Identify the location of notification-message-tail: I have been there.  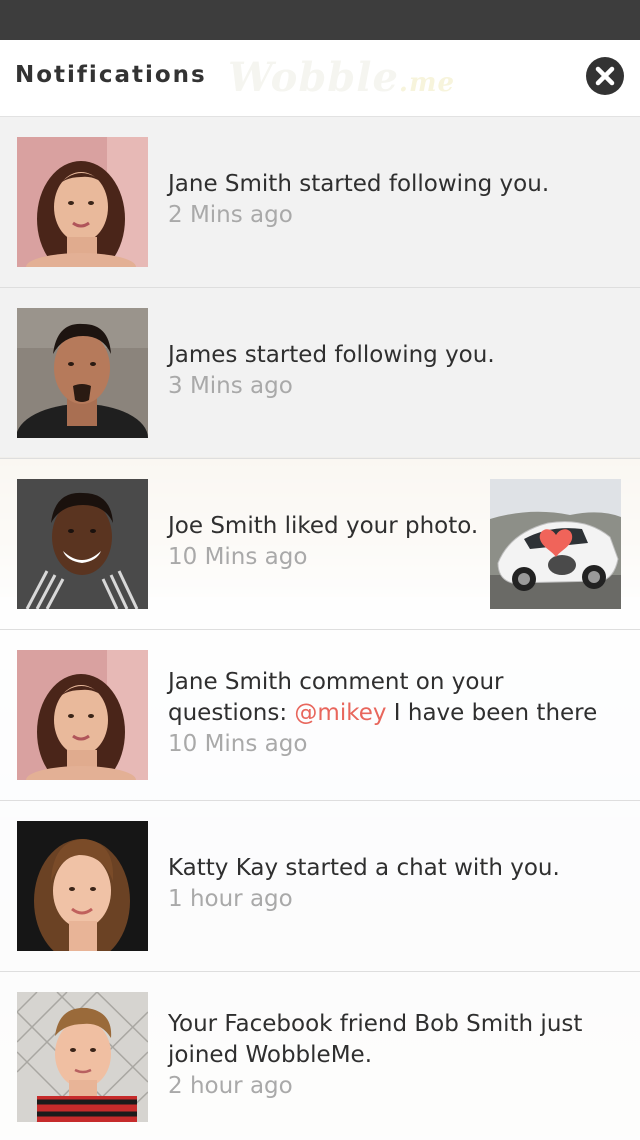
(492, 713).